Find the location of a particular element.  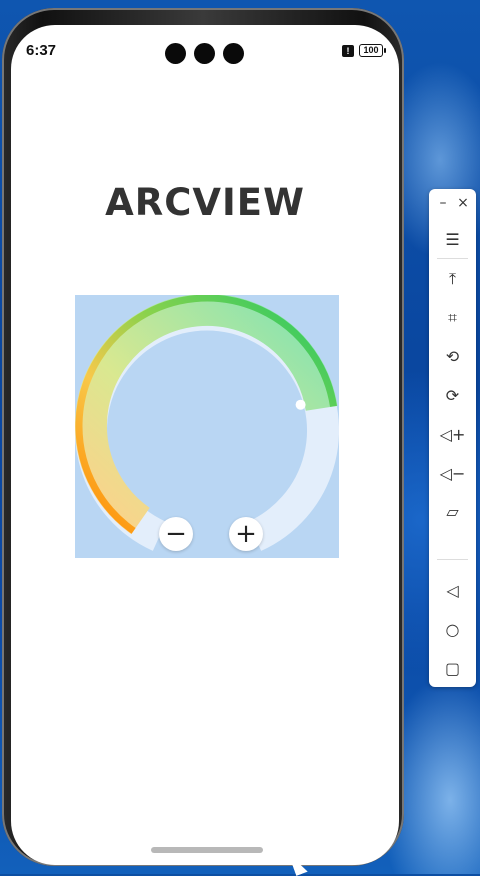

volume-up-icon: ◁+ is located at coordinates (452, 434).